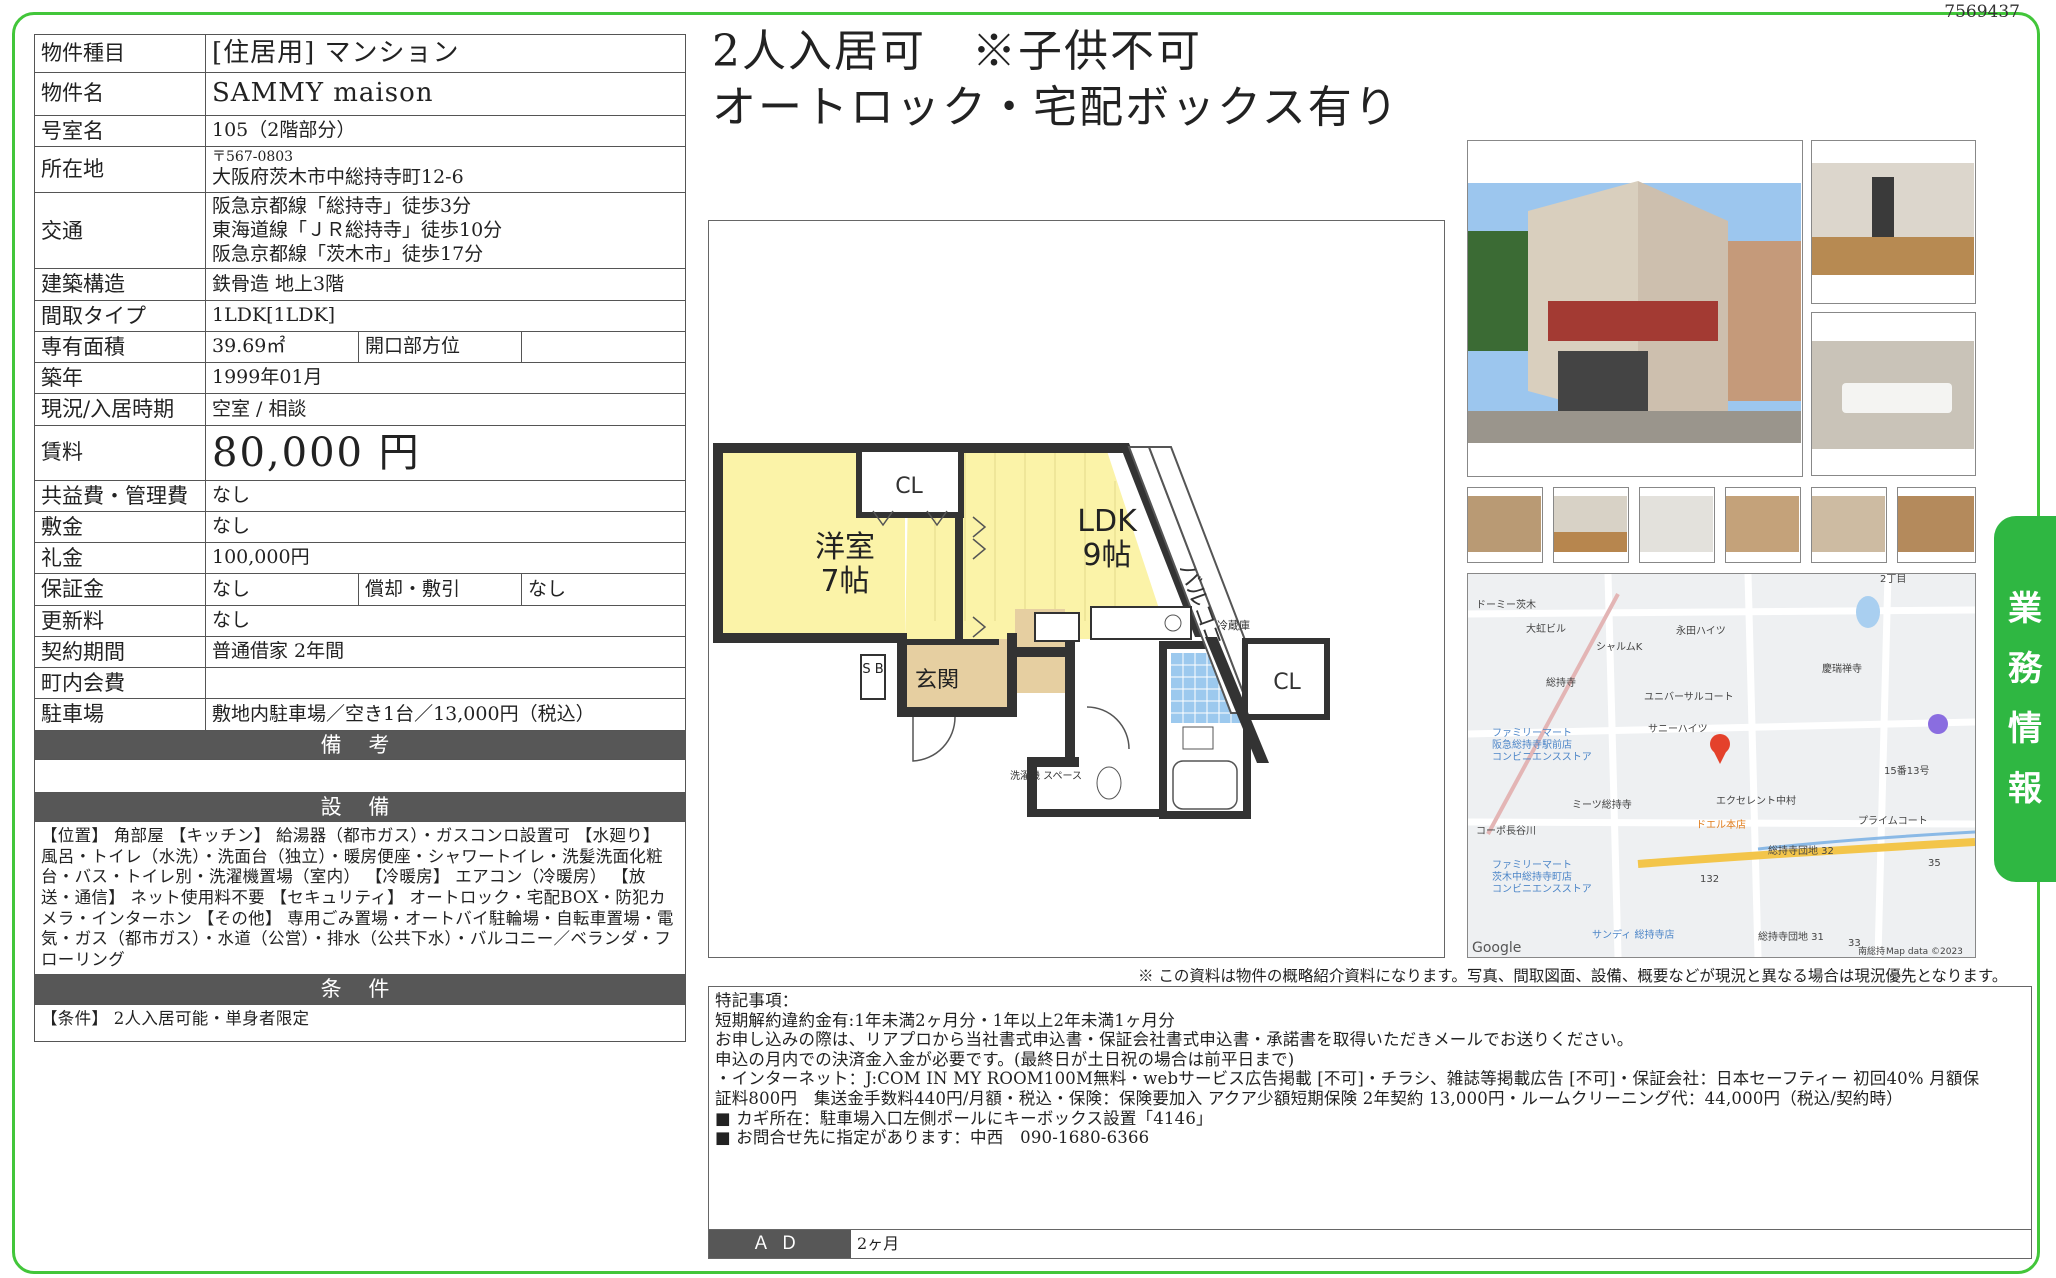  Describe the element at coordinates (120, 495) in the screenshot. I see `fee-label: 共益費・管理費` at that location.